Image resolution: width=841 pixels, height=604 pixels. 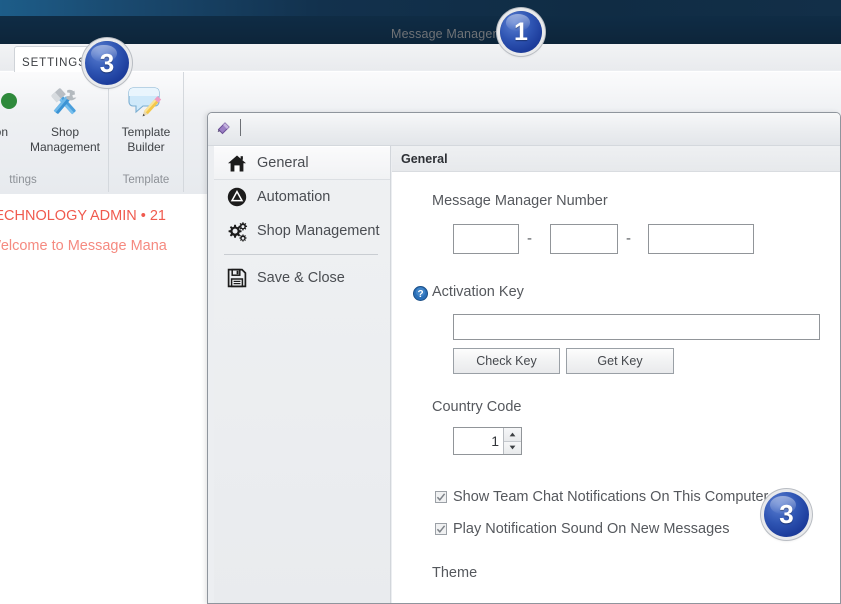 I want to click on help-question-icon: ?, so click(x=420, y=296).